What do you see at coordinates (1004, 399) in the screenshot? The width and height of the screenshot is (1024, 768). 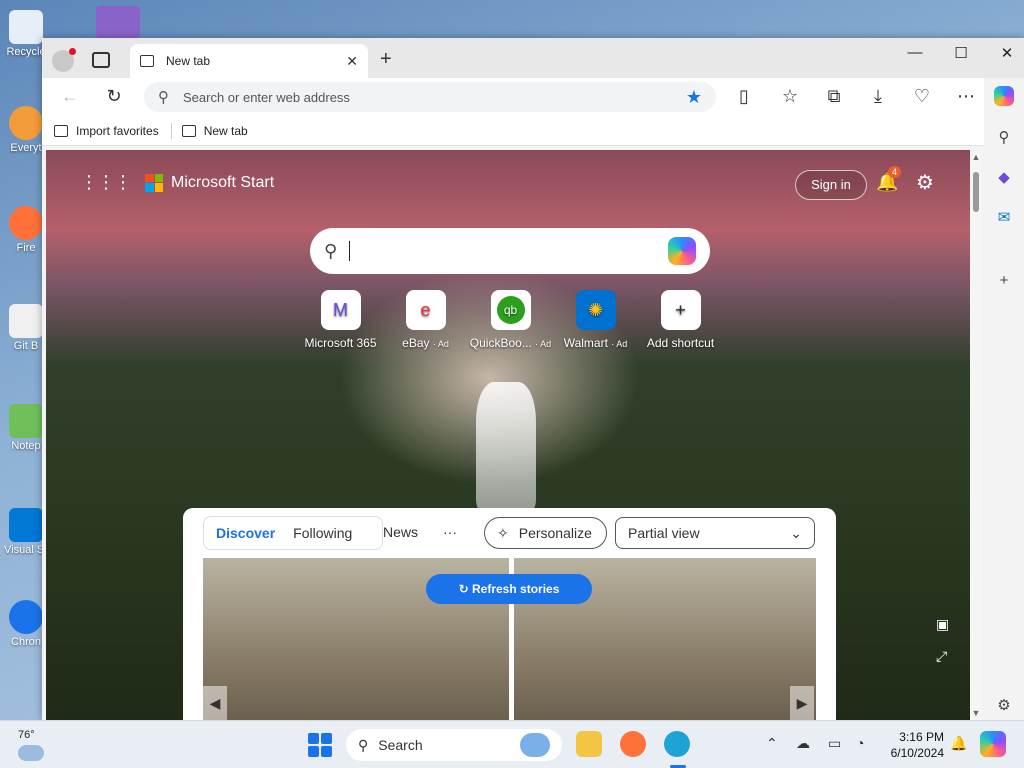 I see `edge-sidebar: ⚲ ◆ ✉ + ⚙` at bounding box center [1004, 399].